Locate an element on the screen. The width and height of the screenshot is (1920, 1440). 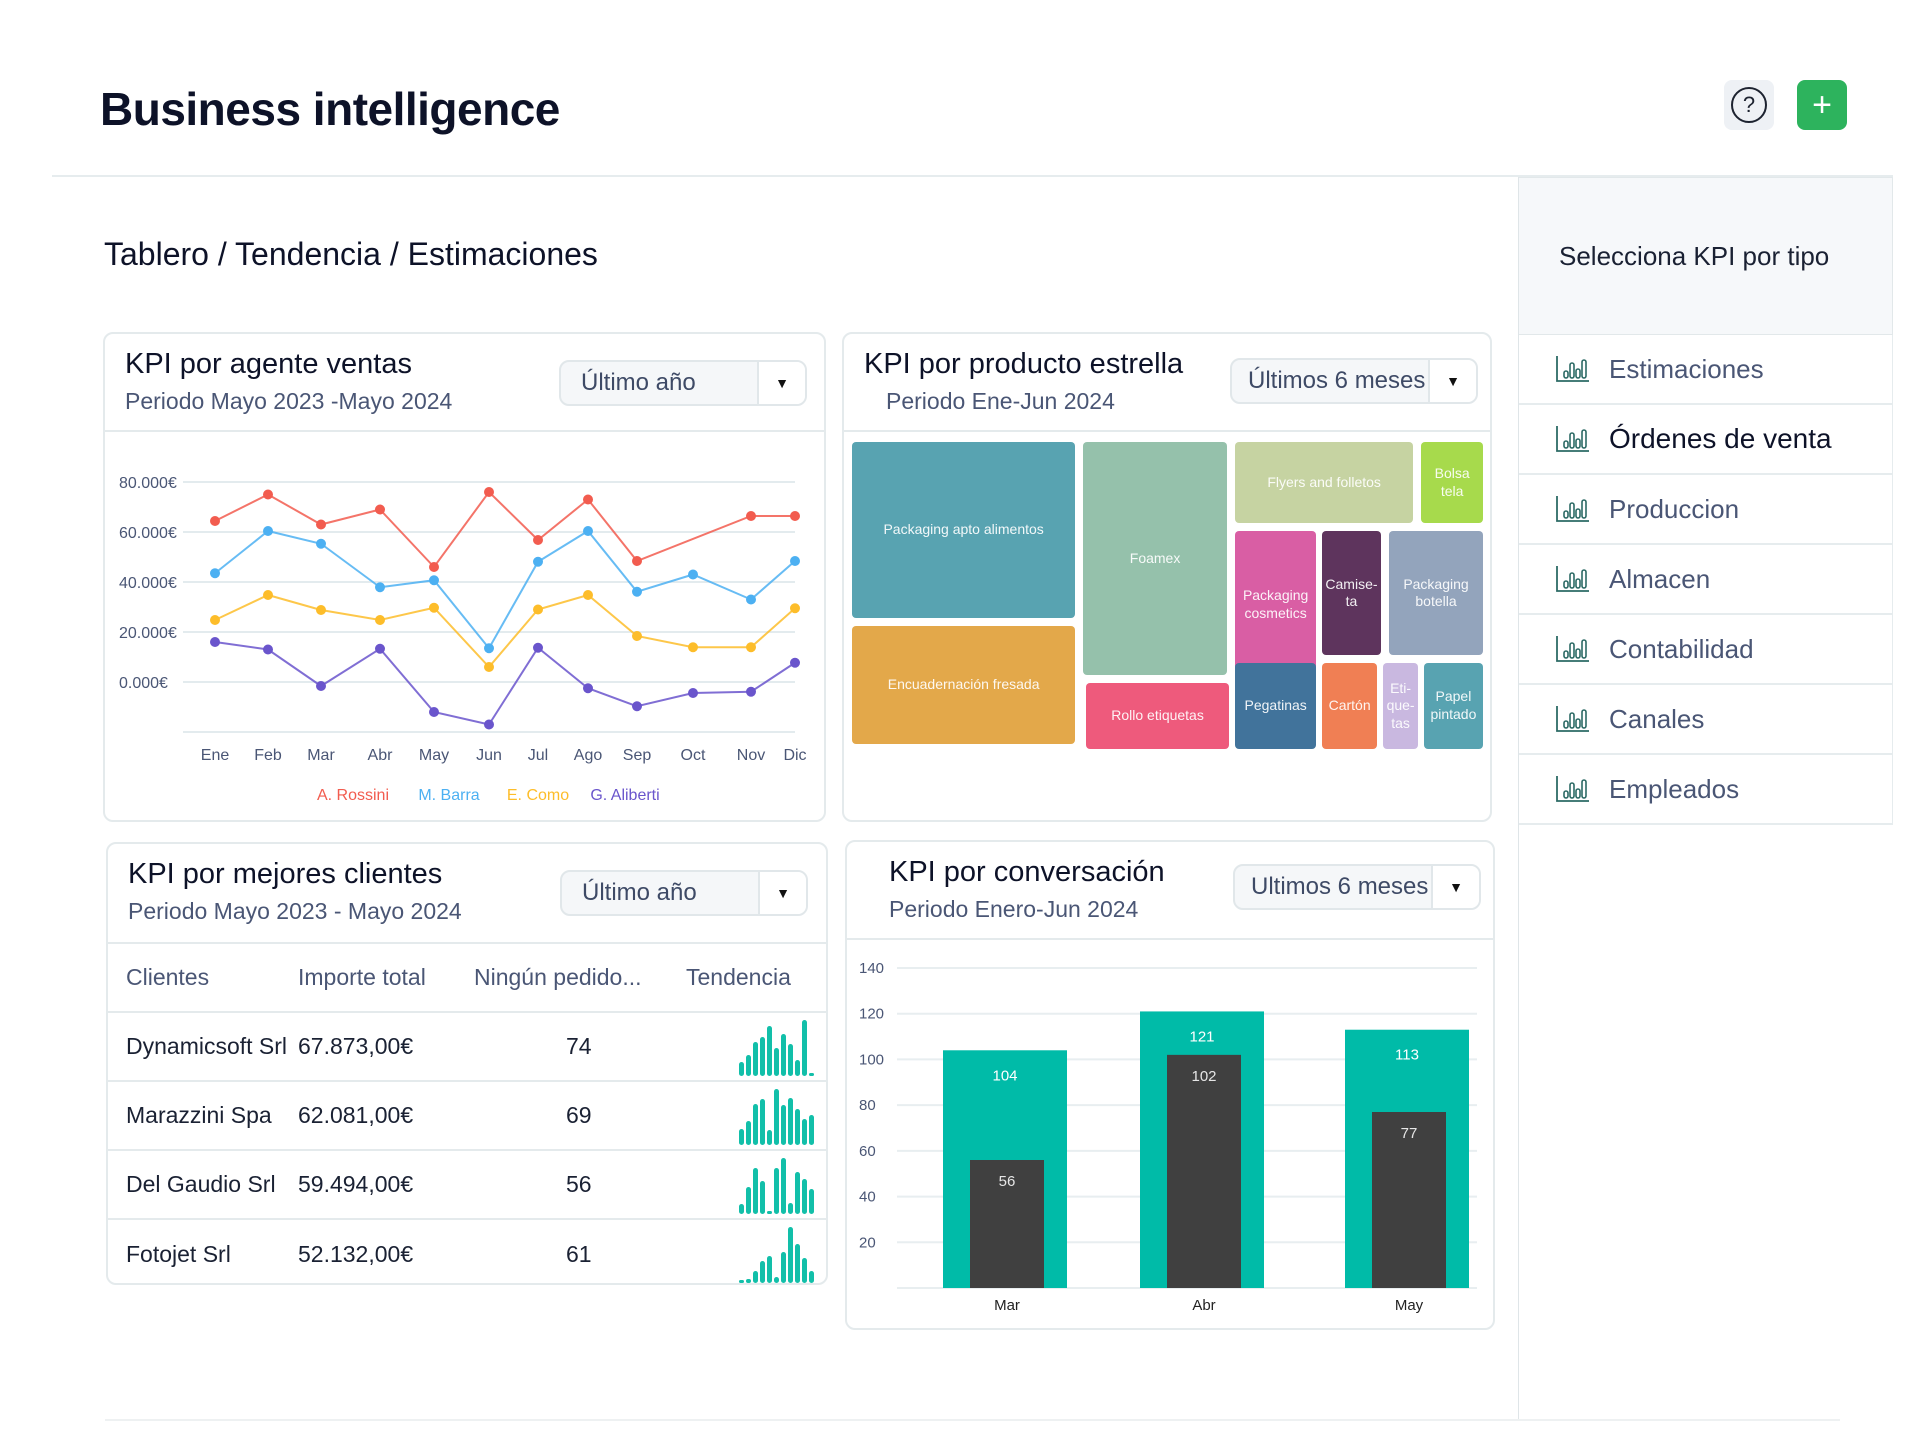
total-amount: 67.873,00€ is located at coordinates (386, 1047).